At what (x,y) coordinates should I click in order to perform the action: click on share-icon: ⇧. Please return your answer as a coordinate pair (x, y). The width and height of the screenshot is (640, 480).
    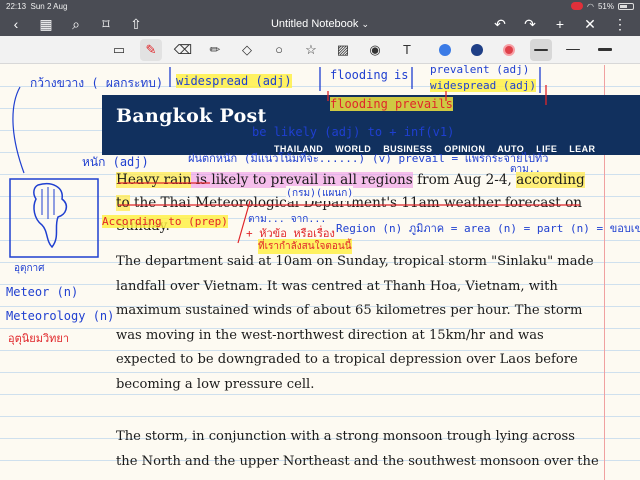
    Looking at the image, I should click on (136, 24).